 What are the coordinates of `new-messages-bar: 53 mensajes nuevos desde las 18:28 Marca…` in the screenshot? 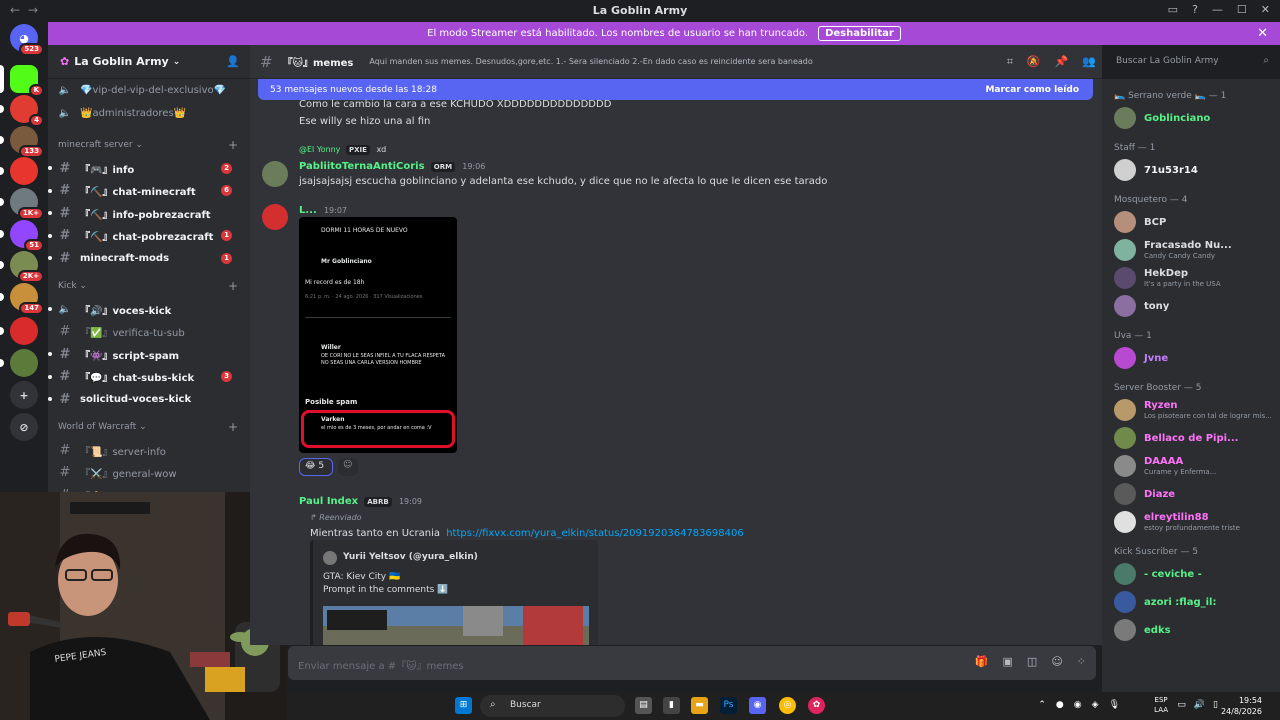 It's located at (675, 89).